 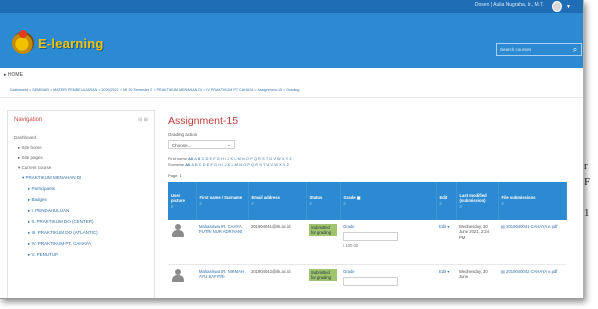 I want to click on col-name: First name / Surname ≡, so click(x=222, y=201).